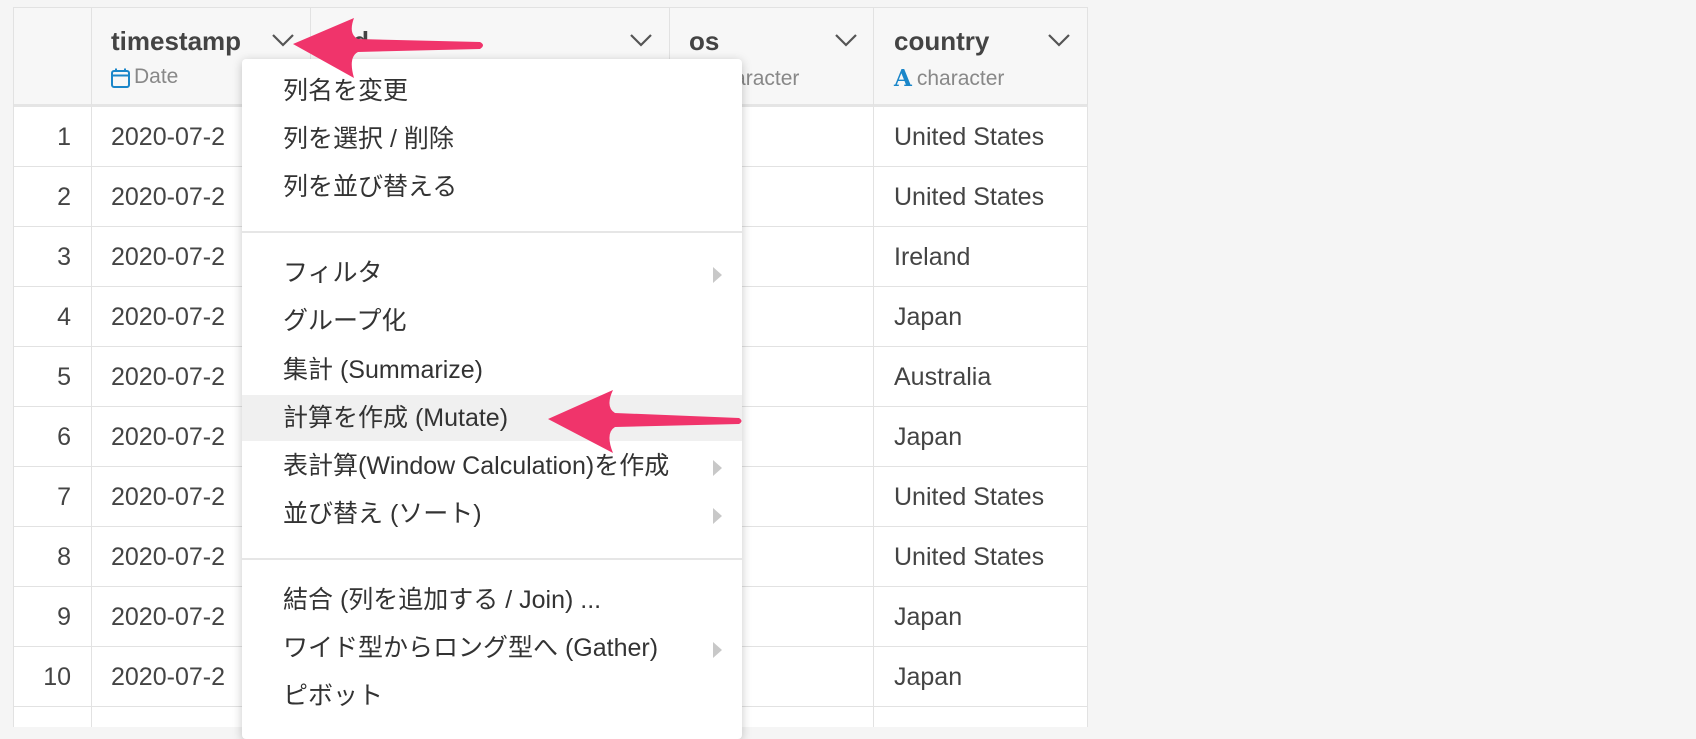 The width and height of the screenshot is (1696, 739). I want to click on menu-item-label: 列を選択 / 削除, so click(368, 139).